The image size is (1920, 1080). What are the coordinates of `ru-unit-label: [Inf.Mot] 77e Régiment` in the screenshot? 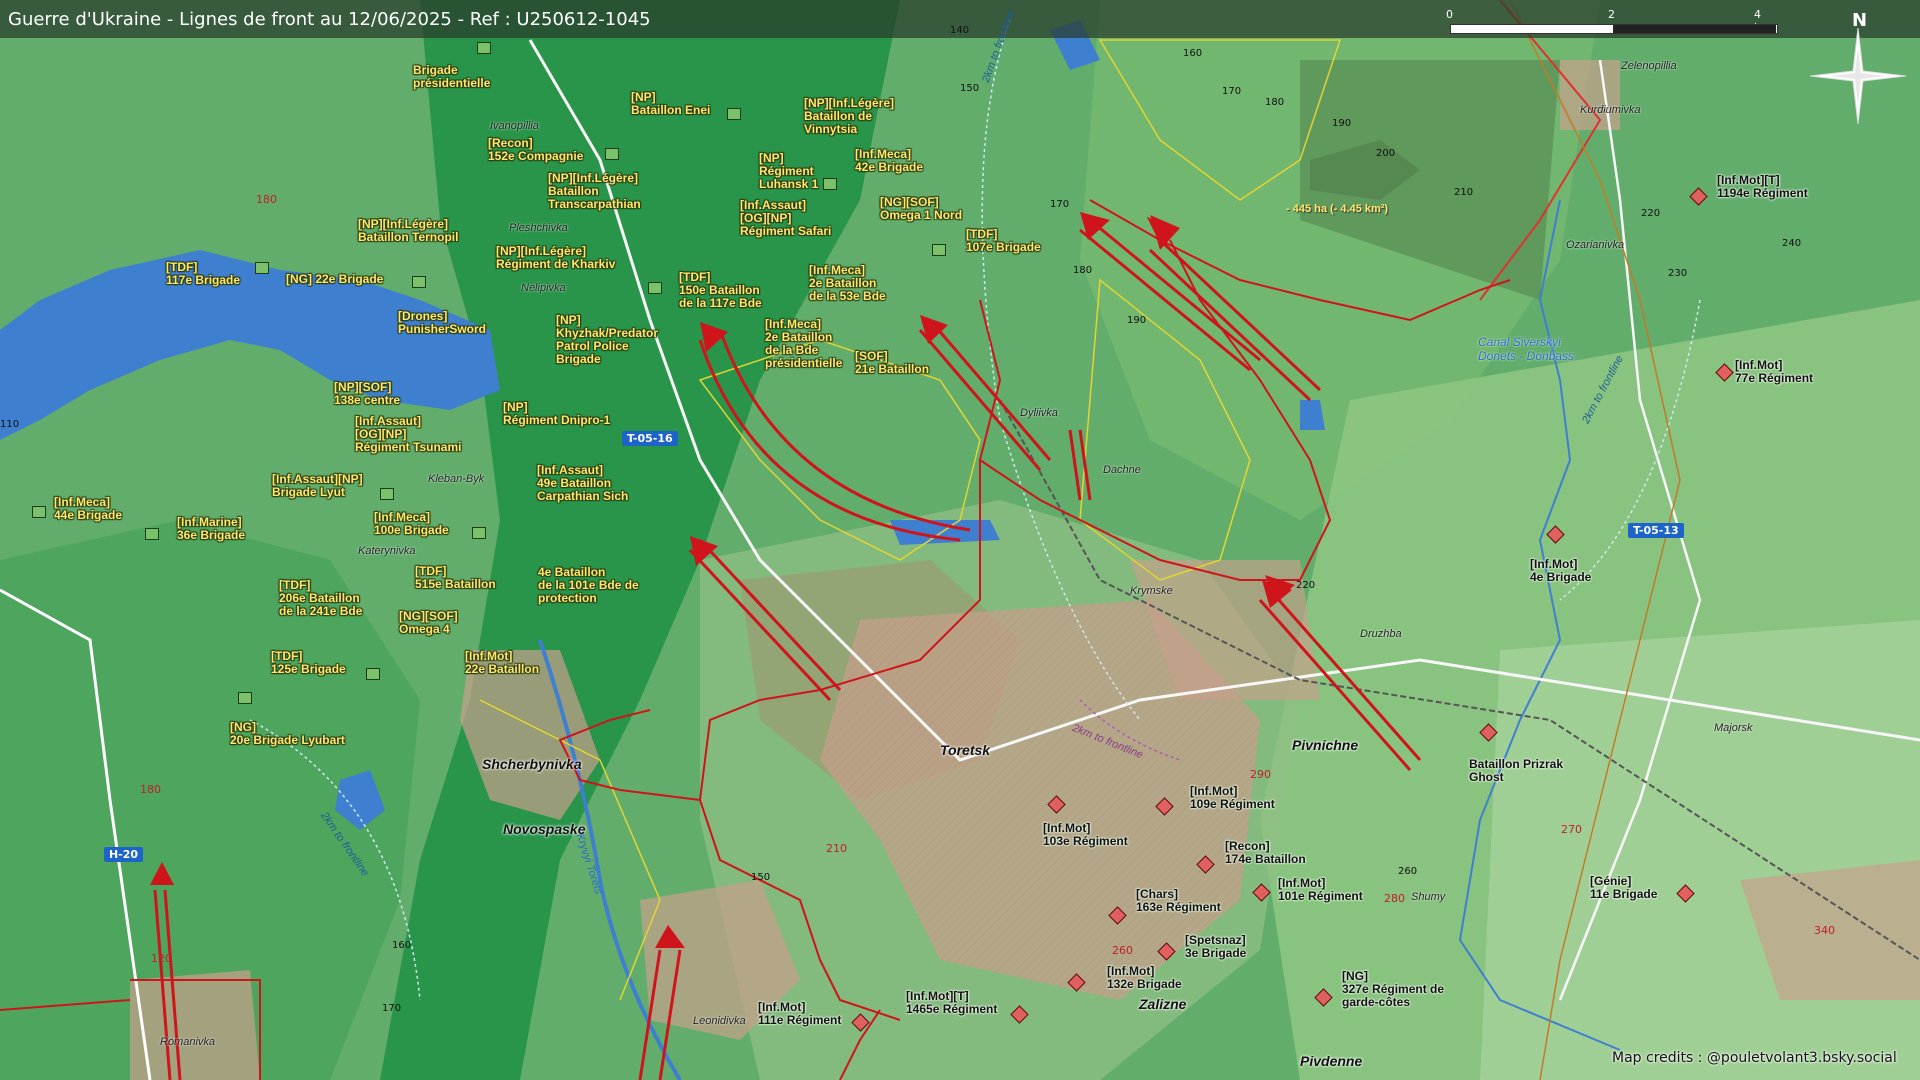 It's located at (1774, 372).